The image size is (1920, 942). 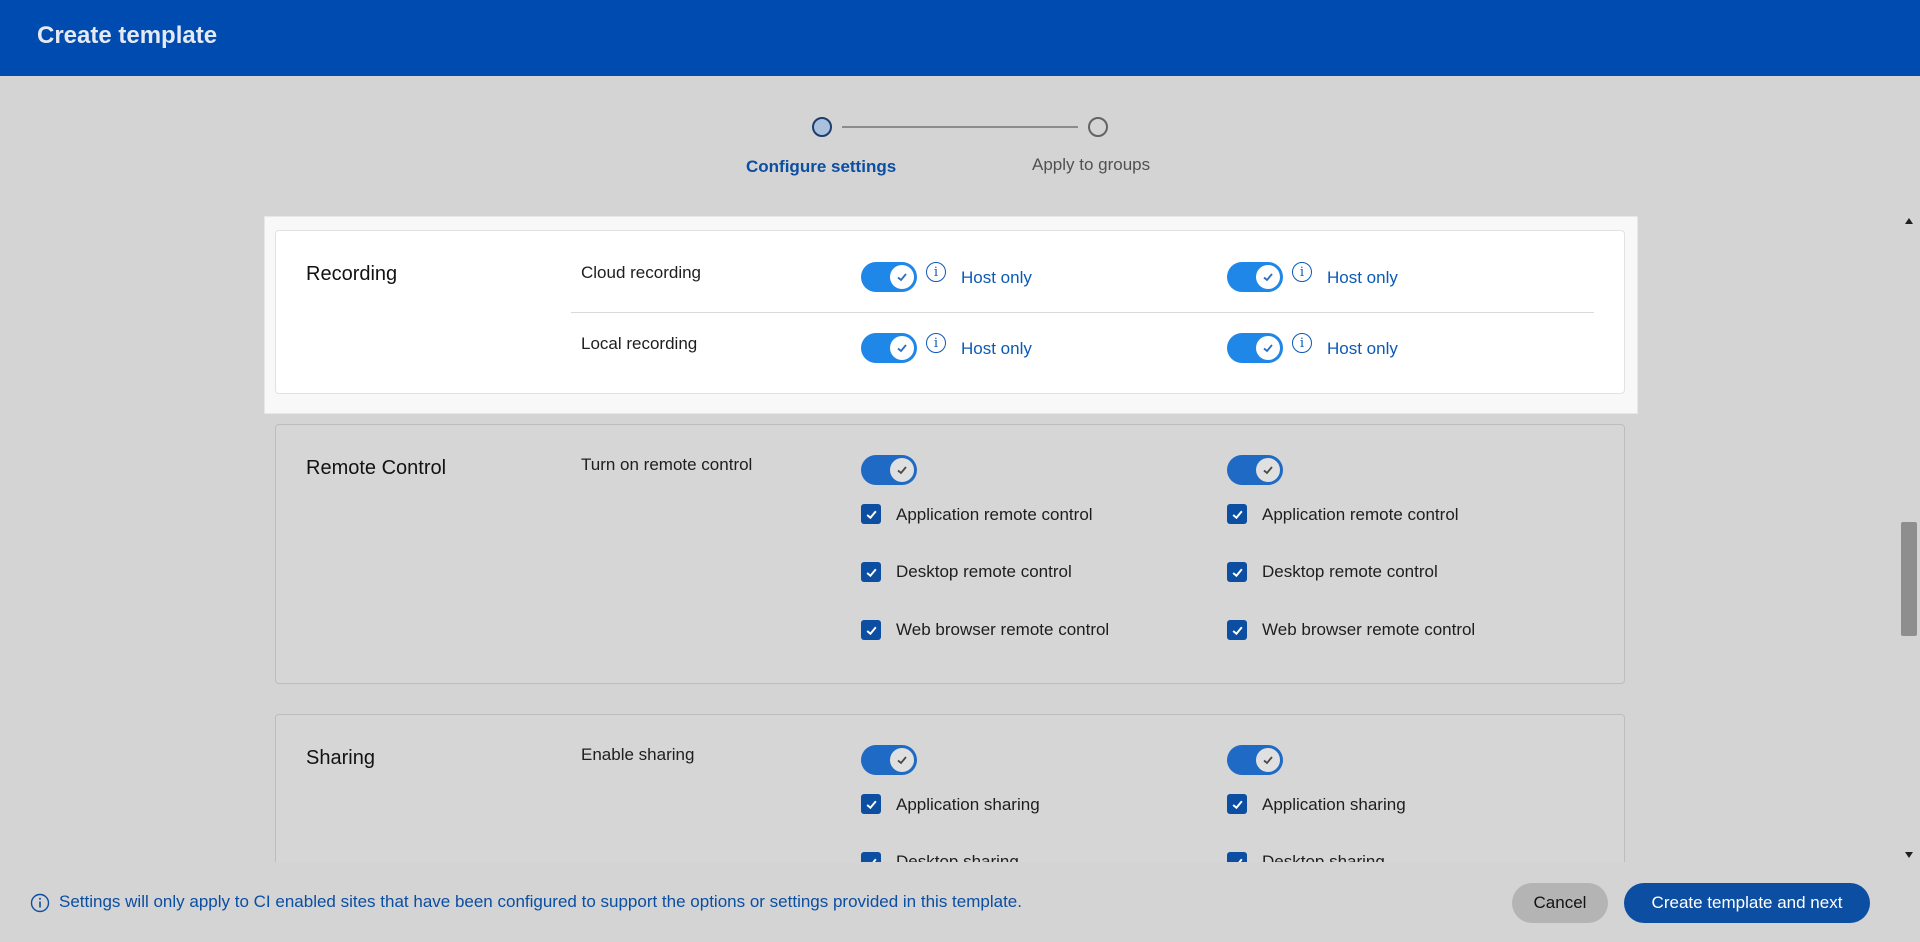 I want to click on sharing-toggle-col2, so click(x=1255, y=760).